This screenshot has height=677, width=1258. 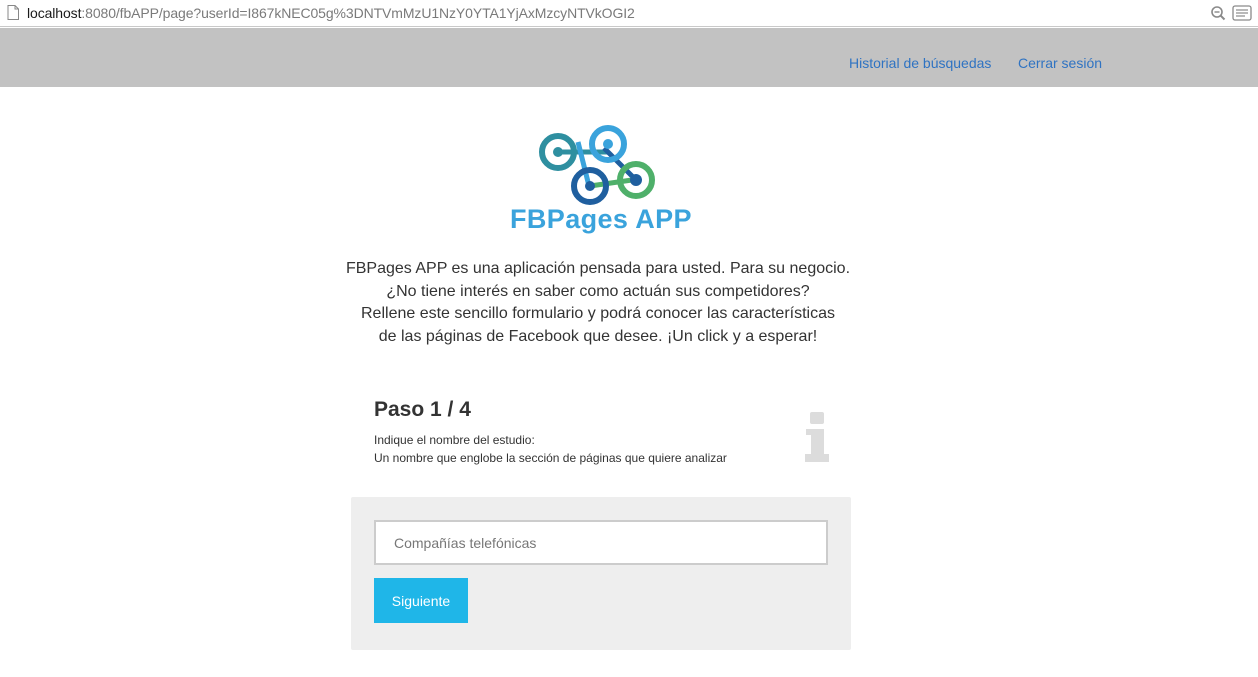 I want to click on study-name-input, so click(x=601, y=542).